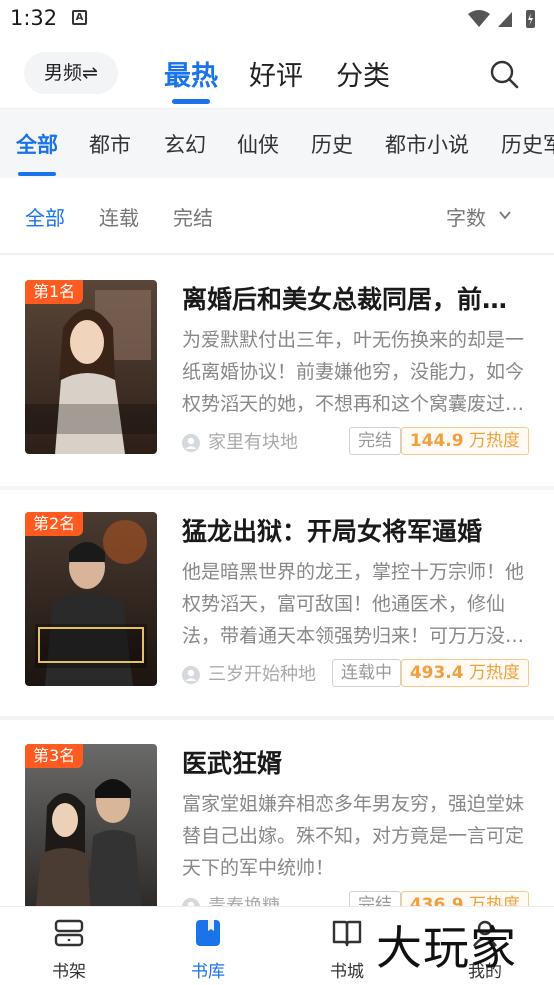 This screenshot has height=985, width=554. Describe the element at coordinates (208, 933) in the screenshot. I see `library-icon` at that location.